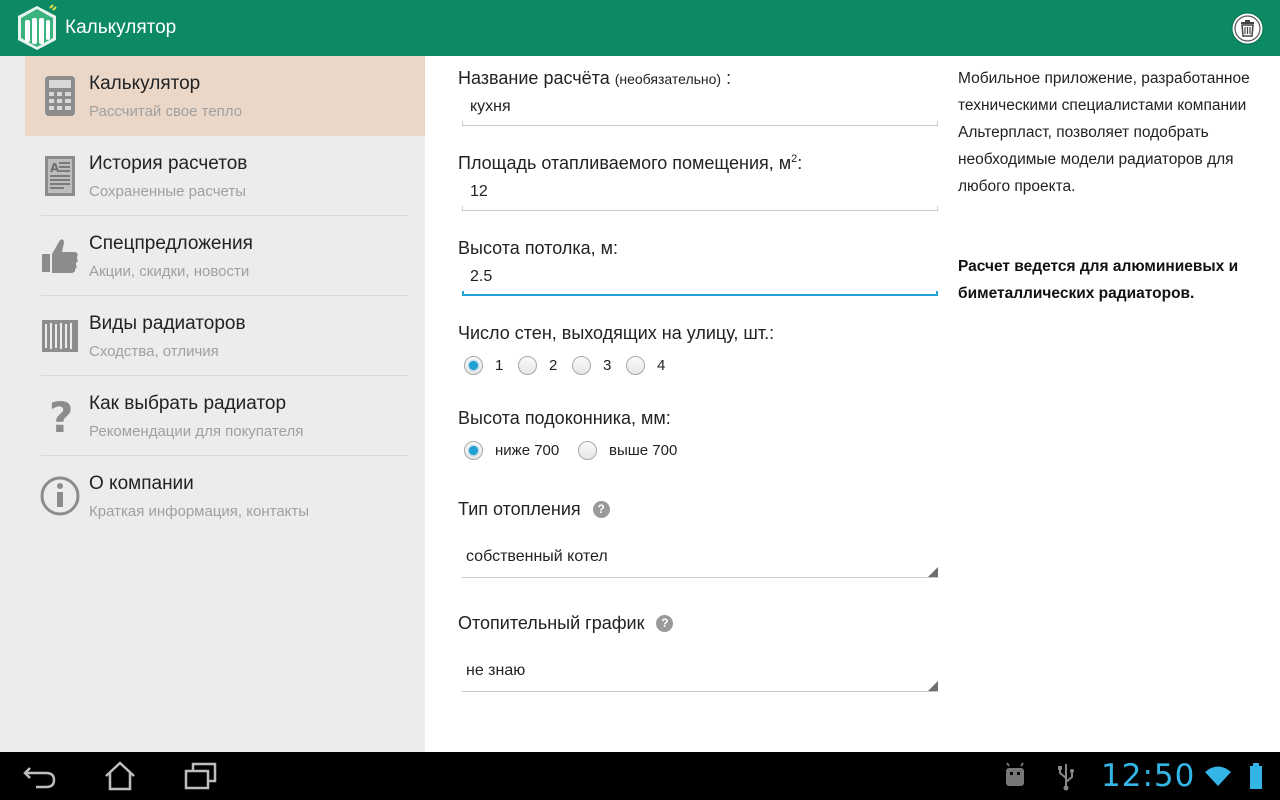 The height and width of the screenshot is (800, 1280). Describe the element at coordinates (225, 256) in the screenshot. I see `sidebar-item-offers: Спецпредложения Акции, скидки, новости` at that location.